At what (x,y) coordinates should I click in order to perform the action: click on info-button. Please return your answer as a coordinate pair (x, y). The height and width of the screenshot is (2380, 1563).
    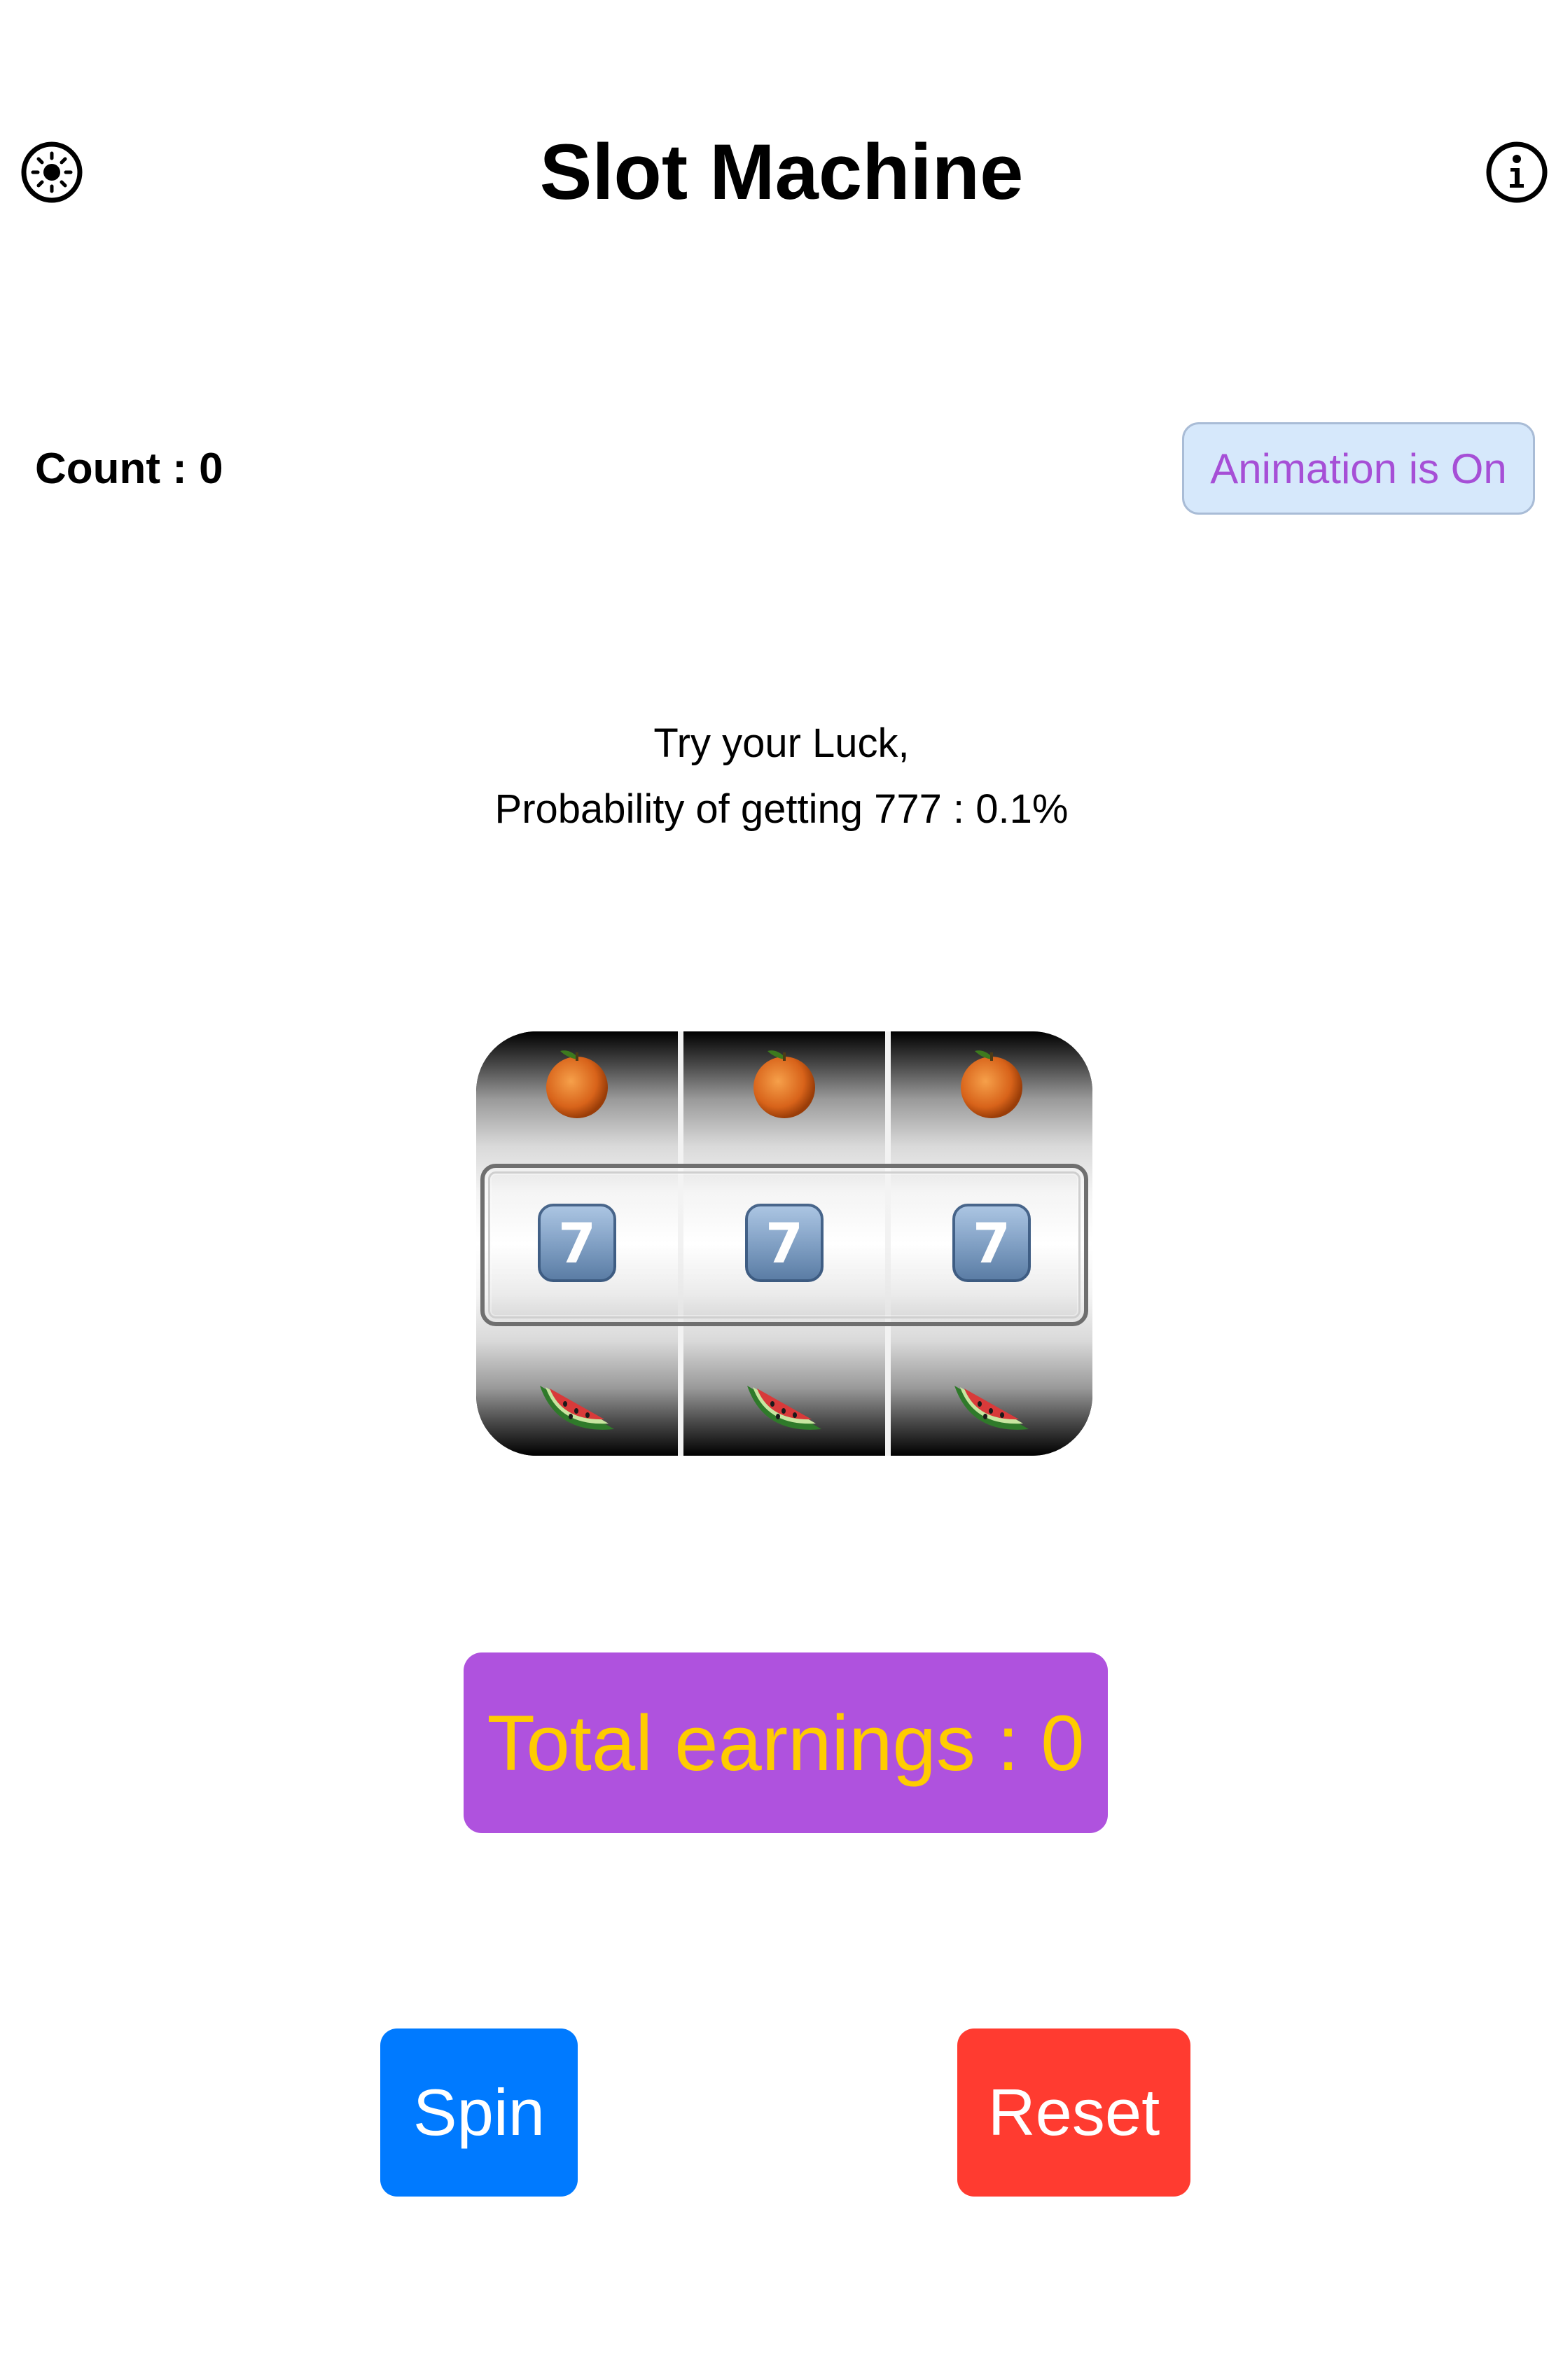
    Looking at the image, I should click on (1517, 172).